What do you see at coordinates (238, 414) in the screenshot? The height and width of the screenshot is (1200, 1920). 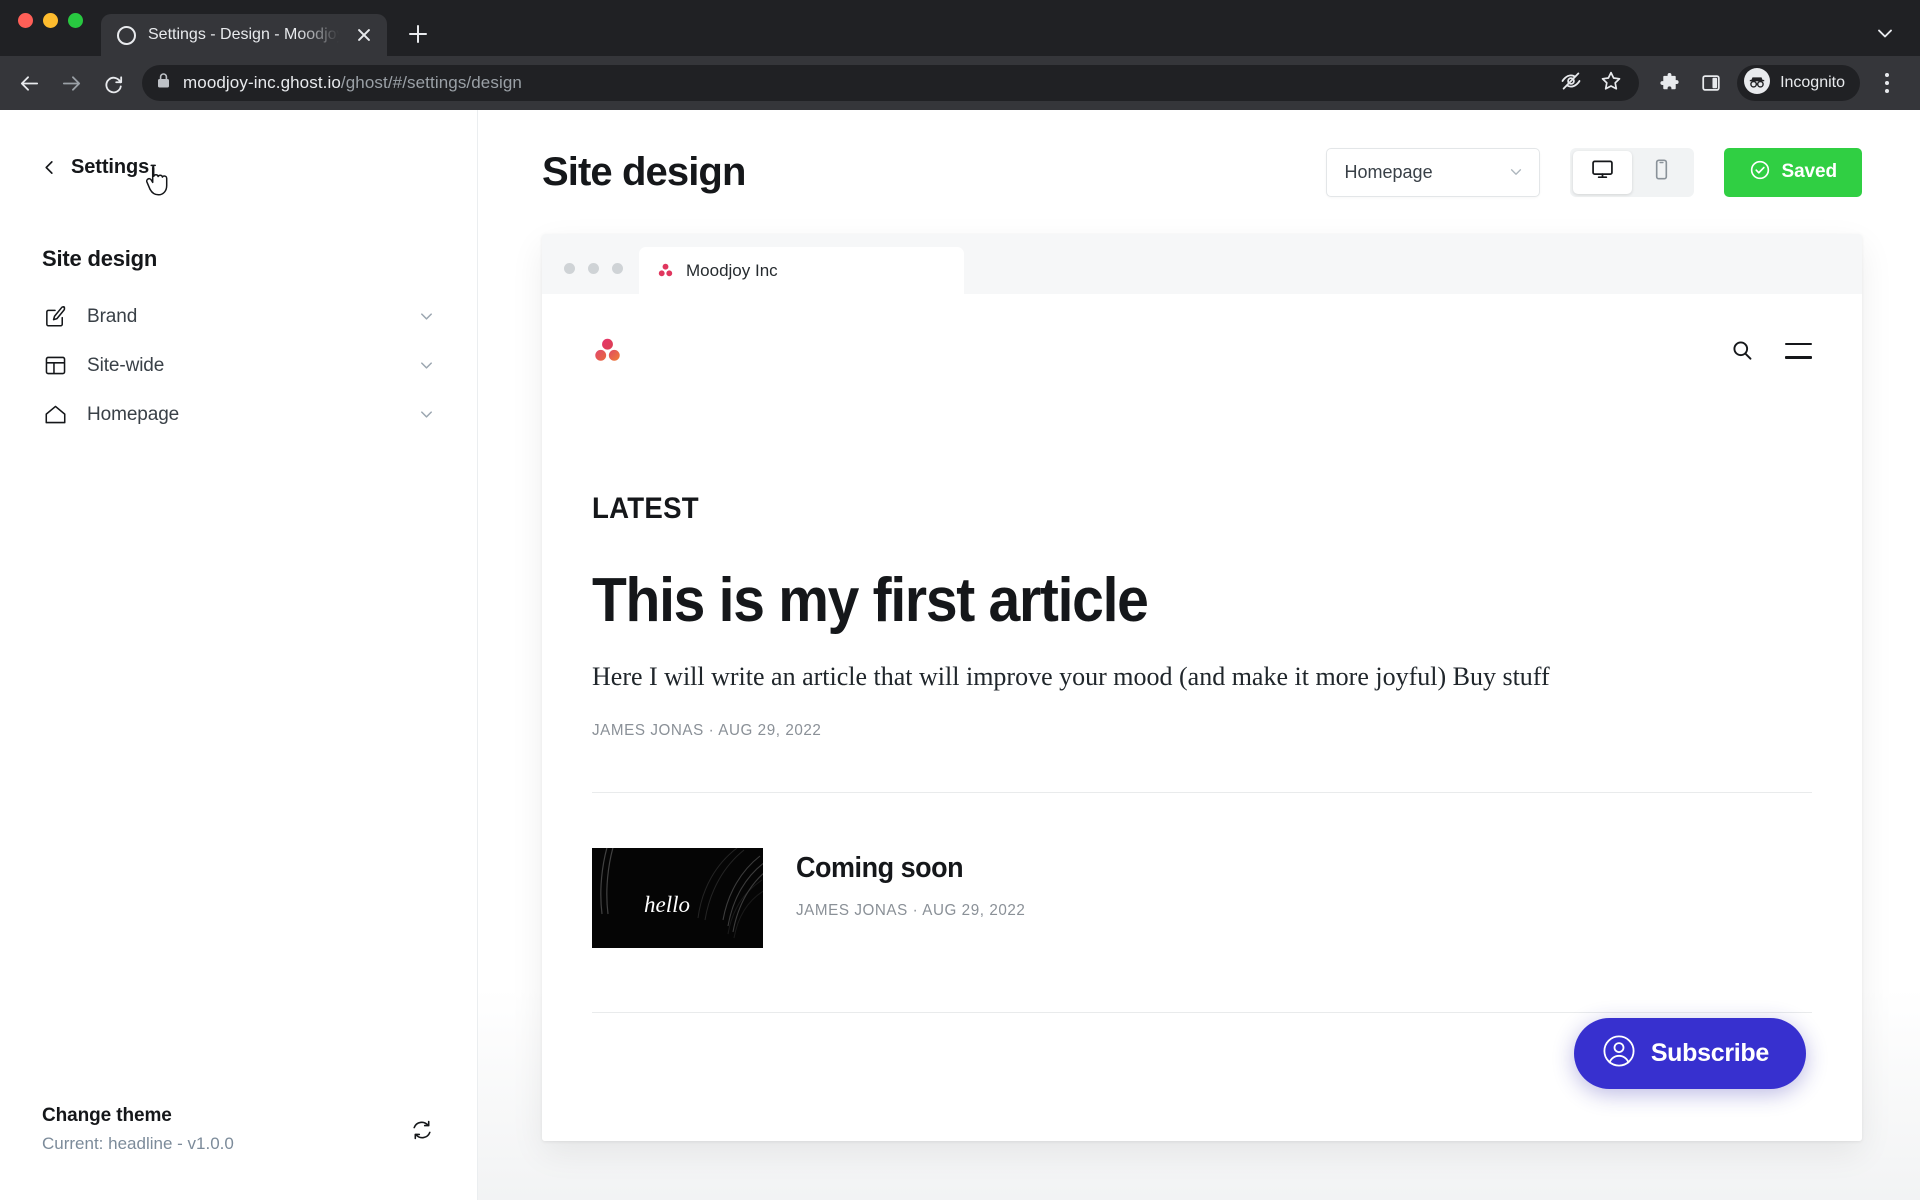 I see `sidebar-item-homepage: Homepage` at bounding box center [238, 414].